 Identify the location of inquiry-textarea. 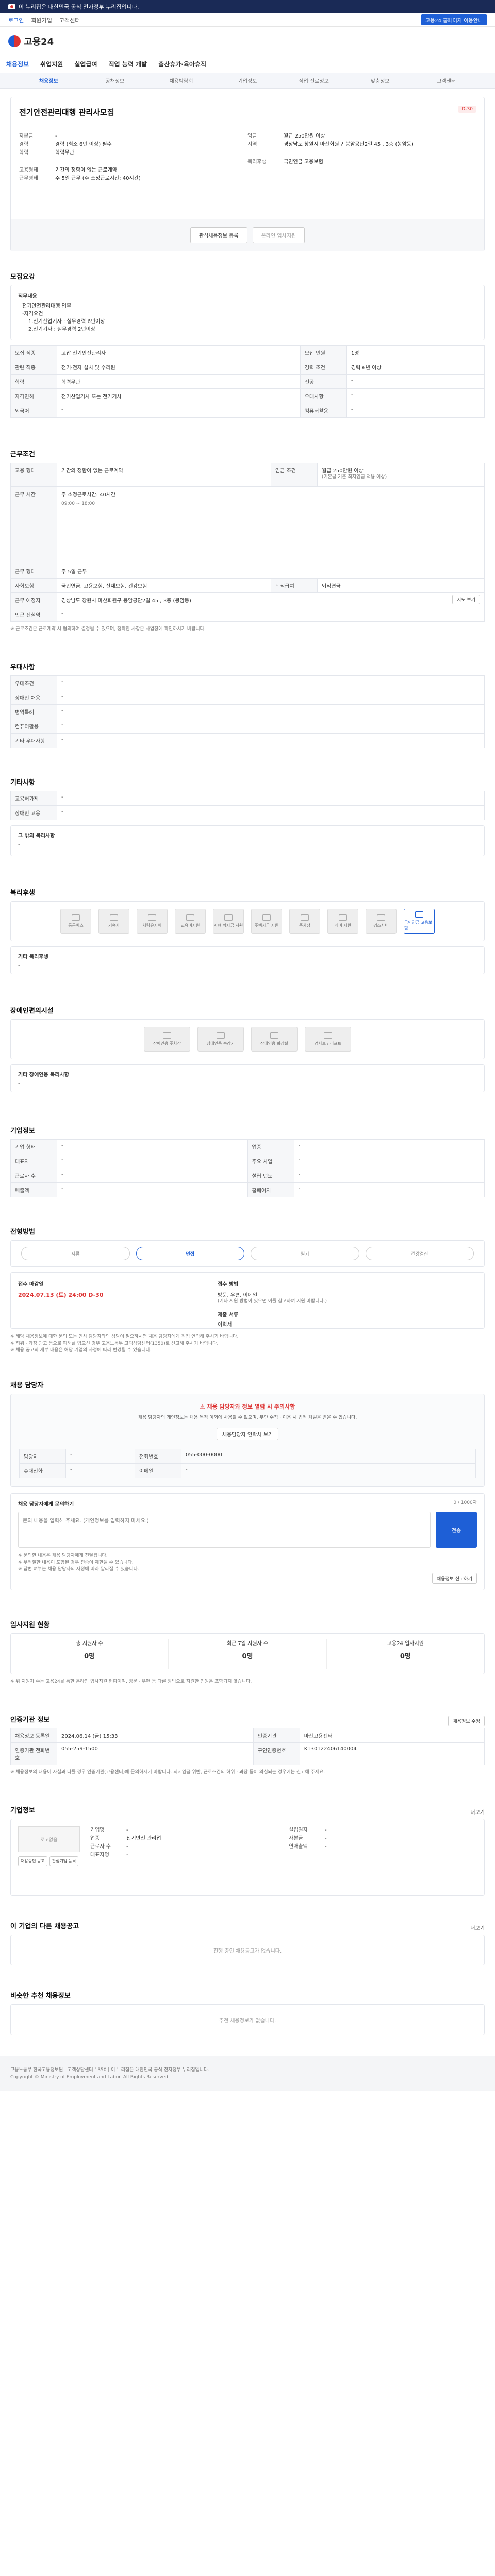
(225, 1530).